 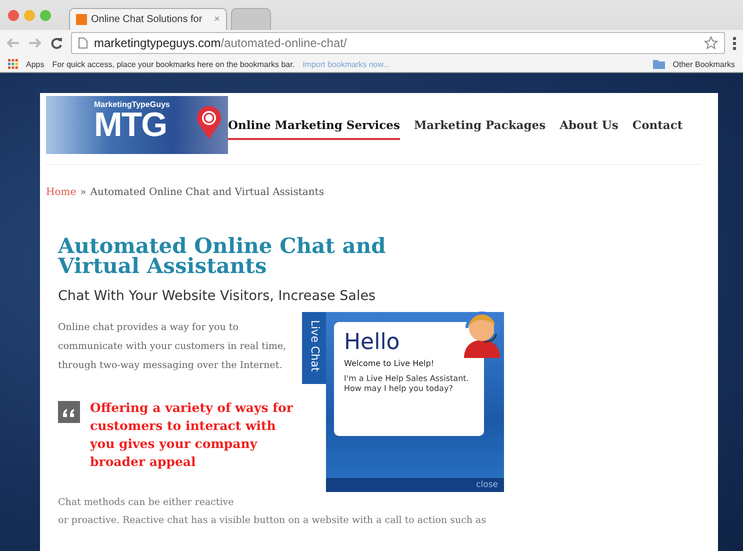 I want to click on logo-name: MarketingTypeGuys, so click(x=132, y=104).